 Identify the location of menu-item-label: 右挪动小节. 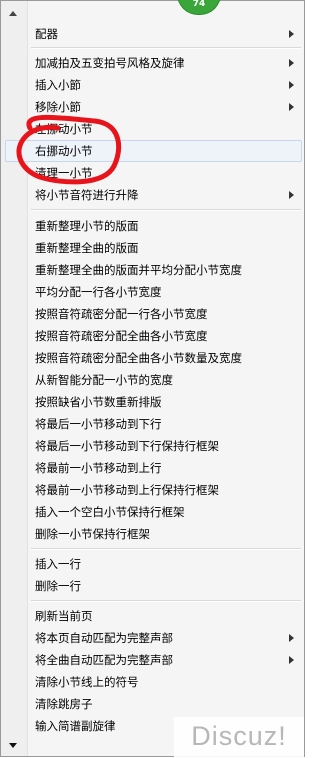
(64, 151).